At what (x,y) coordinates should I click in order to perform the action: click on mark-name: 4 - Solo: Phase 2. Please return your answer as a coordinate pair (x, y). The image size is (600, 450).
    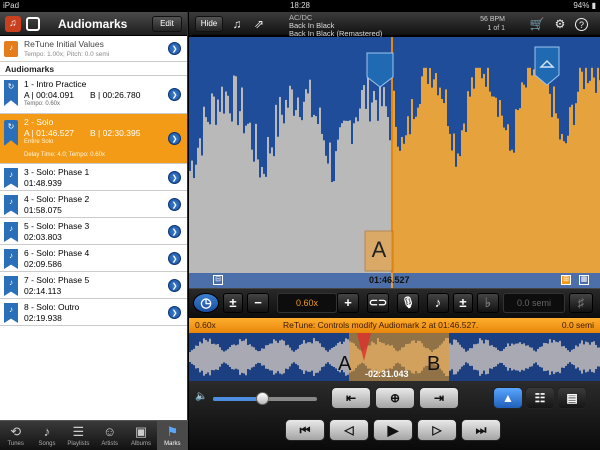
    Looking at the image, I should click on (57, 199).